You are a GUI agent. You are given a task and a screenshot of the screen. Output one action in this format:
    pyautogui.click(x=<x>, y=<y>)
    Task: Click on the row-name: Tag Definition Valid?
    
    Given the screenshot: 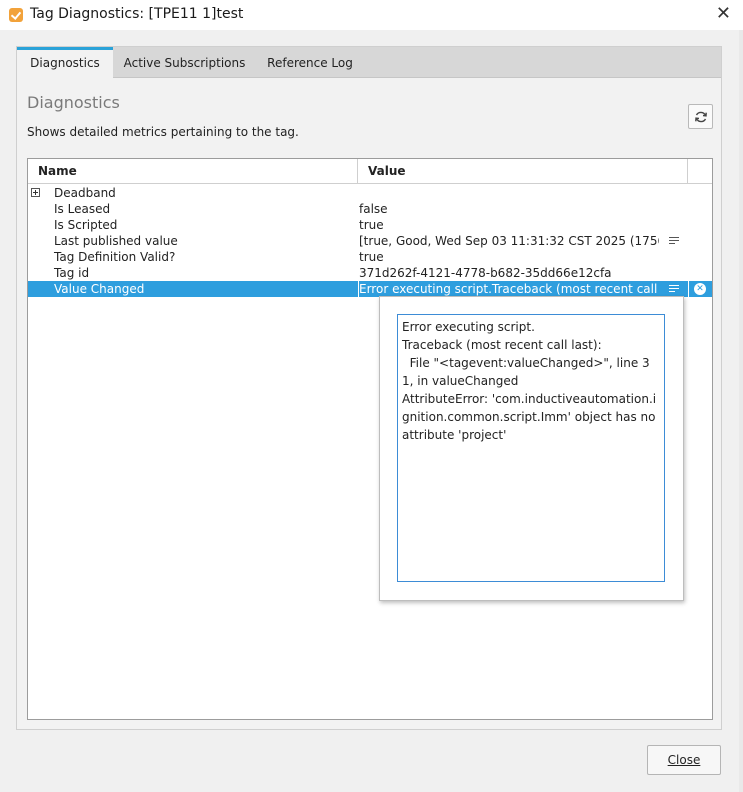 What is the action you would take?
    pyautogui.click(x=115, y=257)
    